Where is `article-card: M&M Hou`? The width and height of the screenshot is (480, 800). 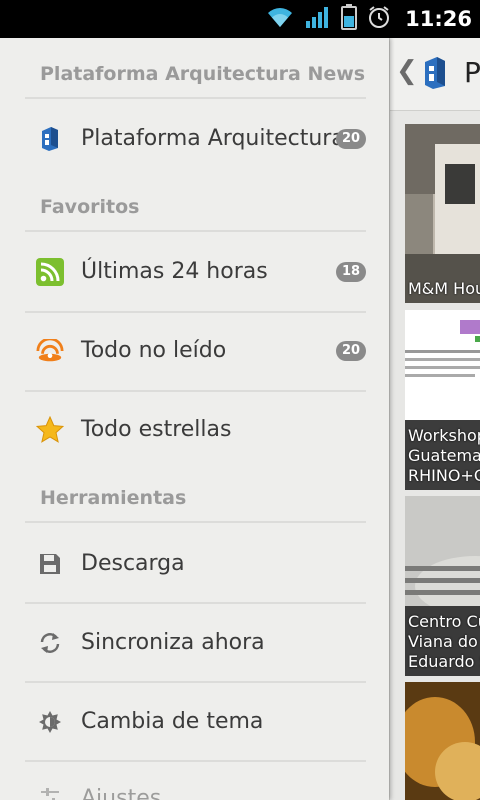 article-card: M&M Hou is located at coordinates (442, 213).